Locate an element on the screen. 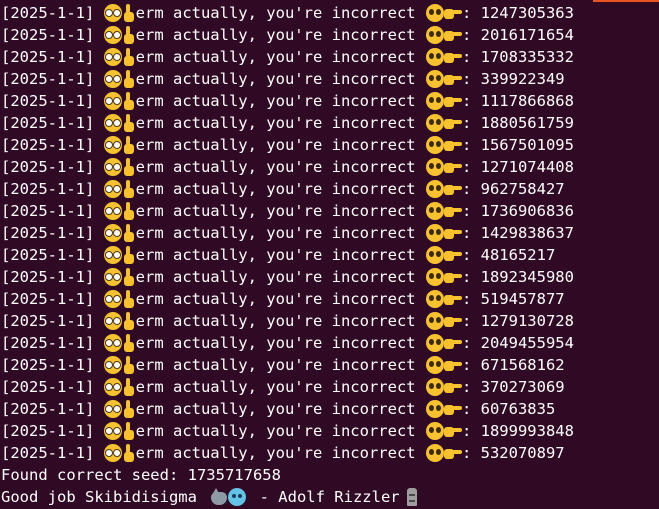 This screenshot has height=509, width=659. wolf-icon is located at coordinates (219, 497).